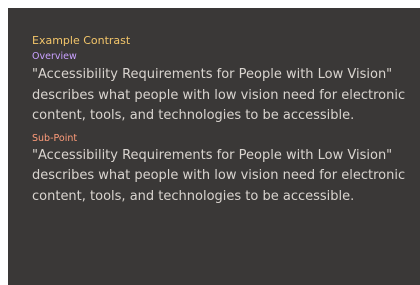  What do you see at coordinates (81, 40) in the screenshot?
I see `panel-title: Example Contrast` at bounding box center [81, 40].